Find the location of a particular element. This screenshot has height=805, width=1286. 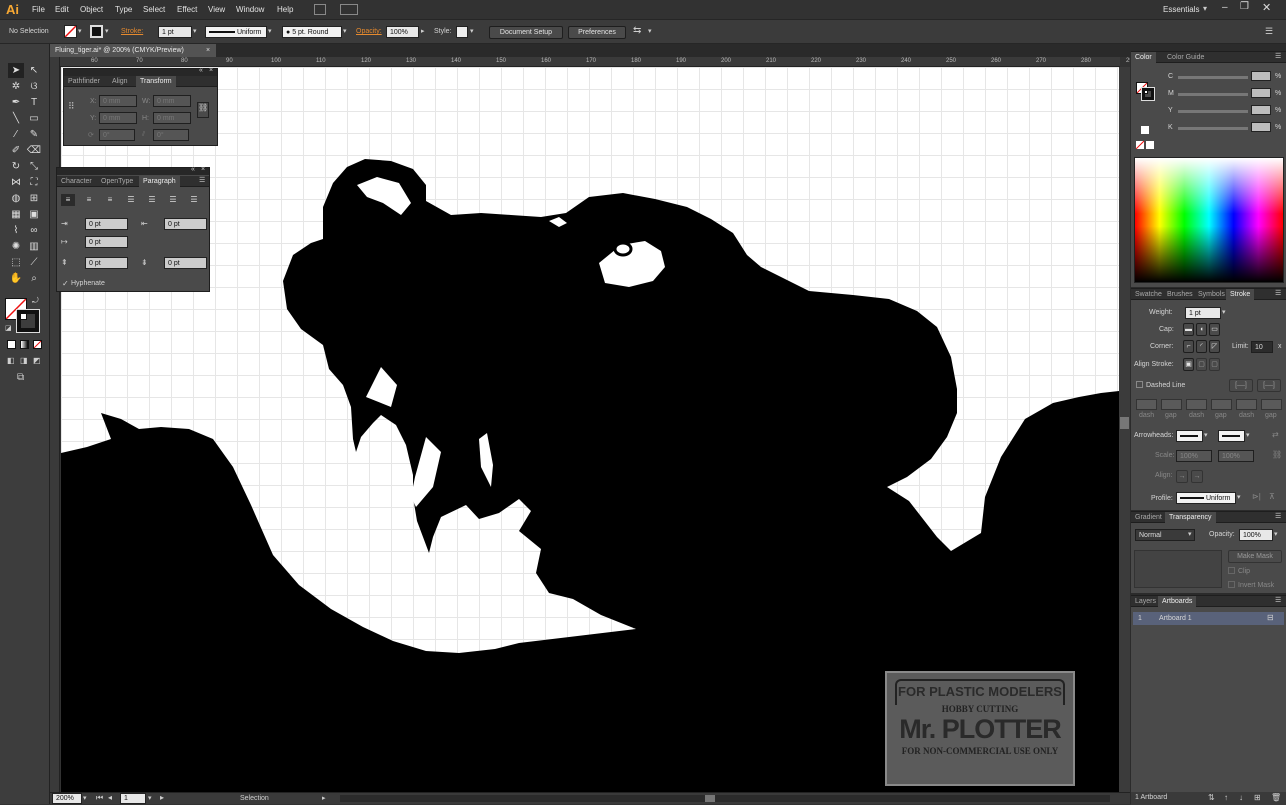

opacity-dropdown-icon: ▾ is located at coordinates (1276, 534).